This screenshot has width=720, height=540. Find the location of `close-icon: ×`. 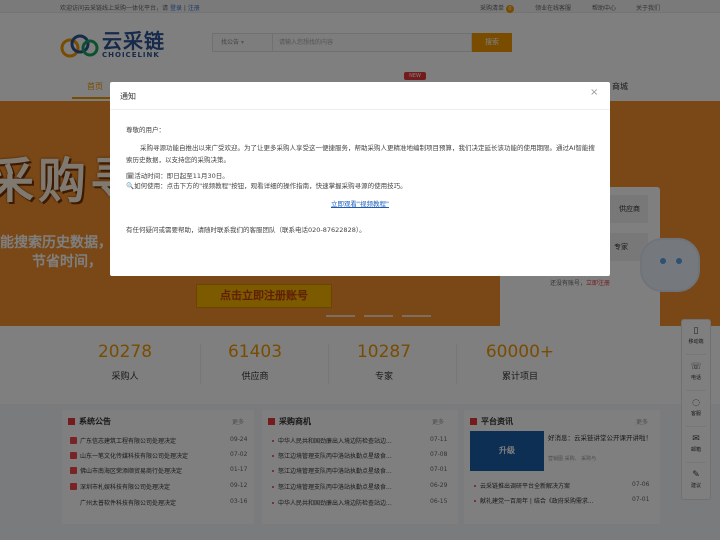

close-icon: × is located at coordinates (594, 92).